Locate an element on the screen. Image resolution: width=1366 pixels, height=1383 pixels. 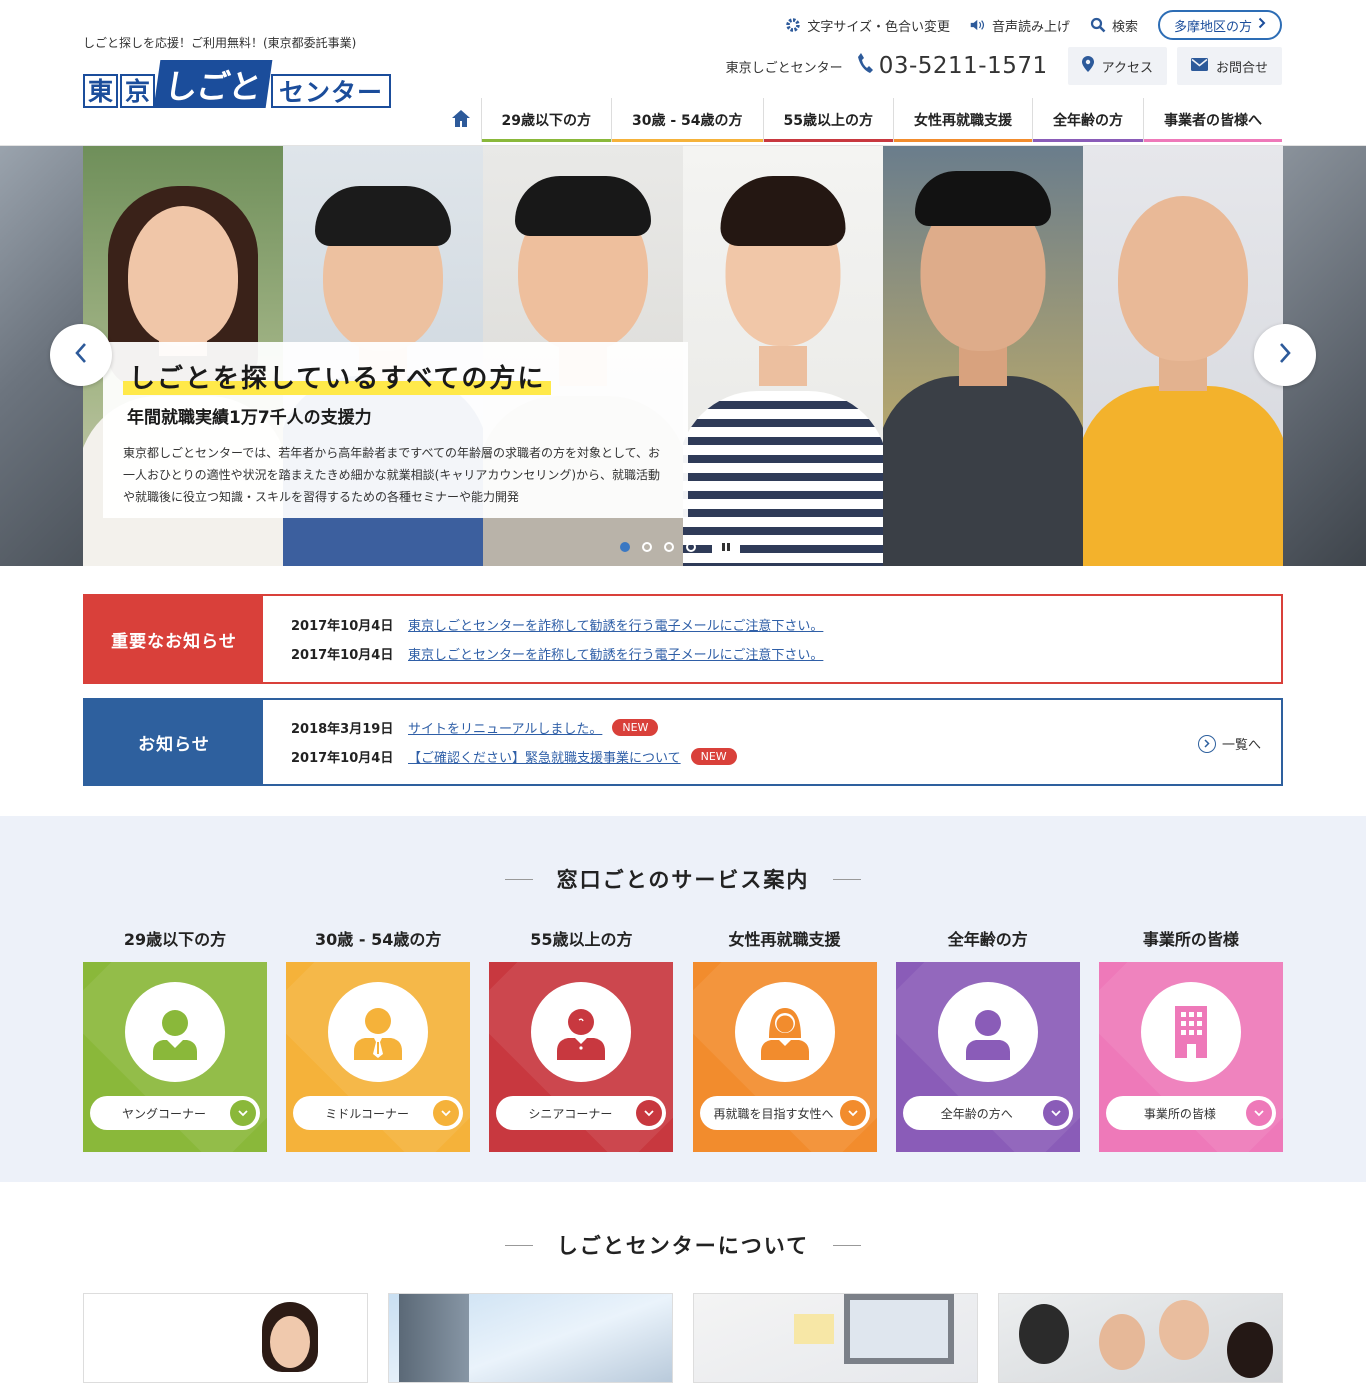
about-title-text: しごとセンターについて is located at coordinates (683, 1246).